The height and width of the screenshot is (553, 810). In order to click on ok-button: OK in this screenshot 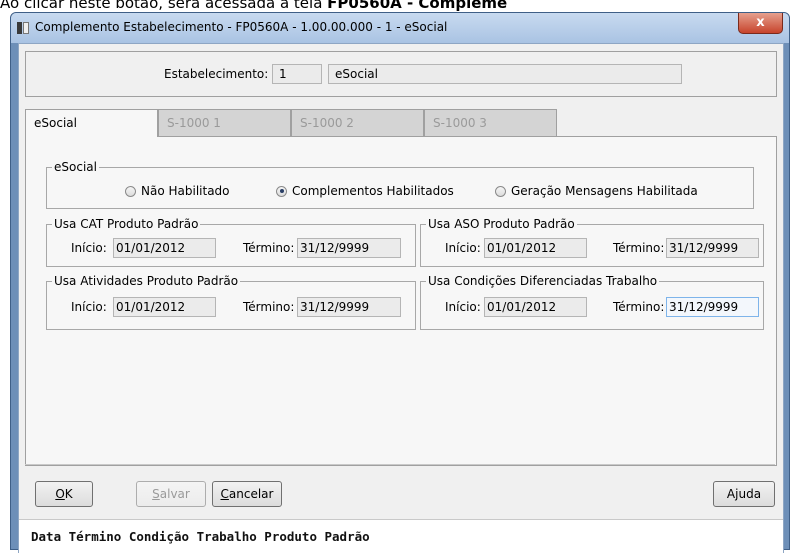, I will do `click(64, 494)`.